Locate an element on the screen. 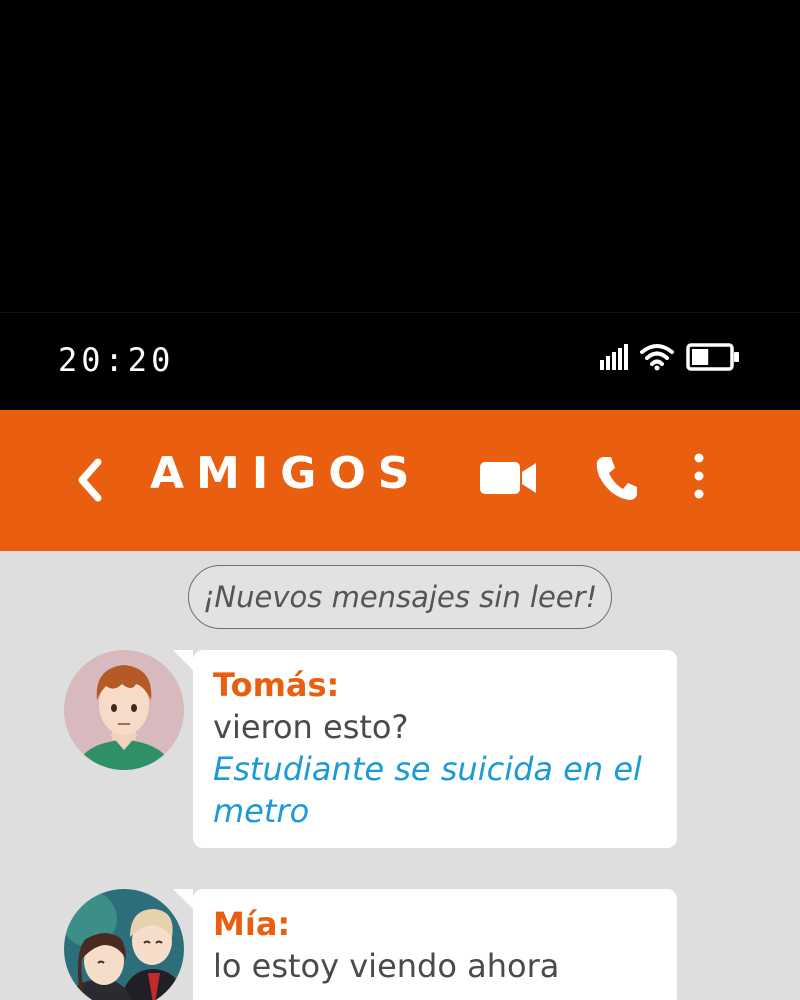 The image size is (800, 1000). video-camera-icon is located at coordinates (508, 478).